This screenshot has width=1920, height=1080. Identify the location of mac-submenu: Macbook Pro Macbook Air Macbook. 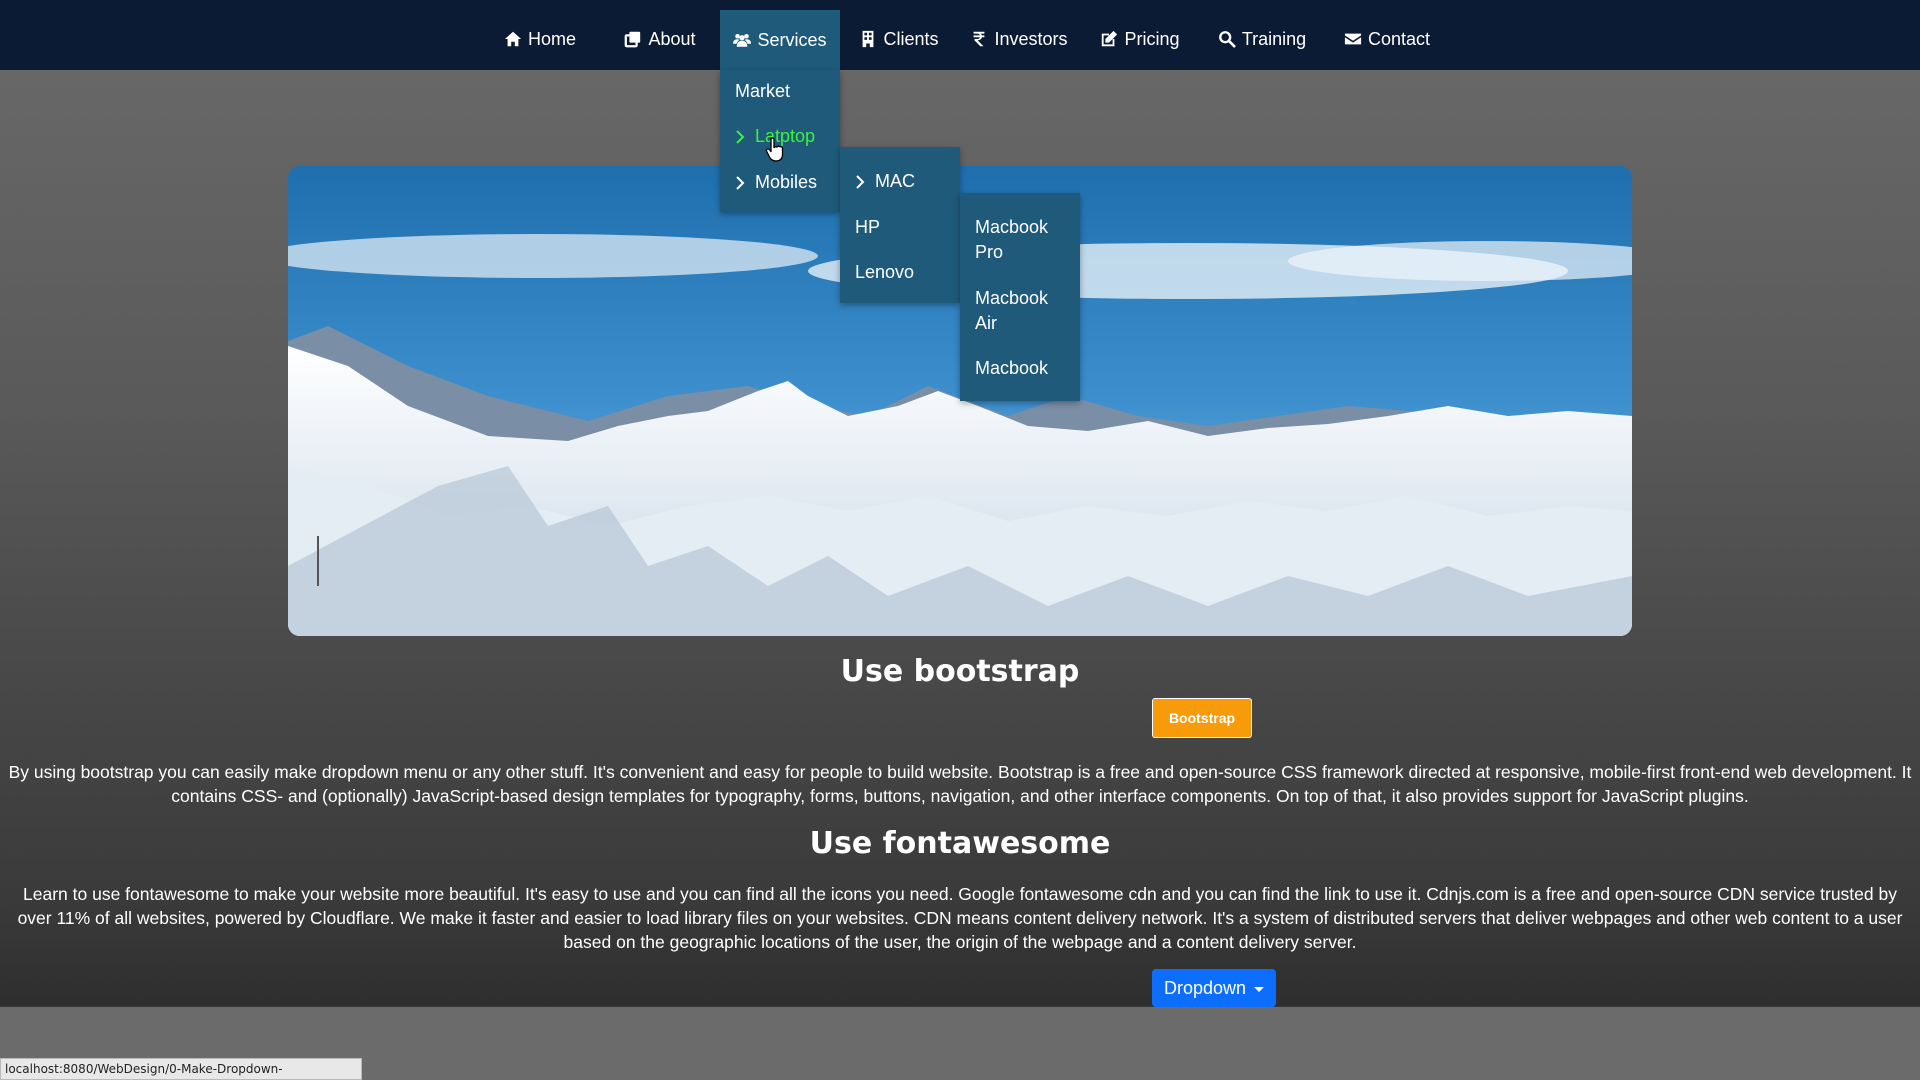
(1020, 297).